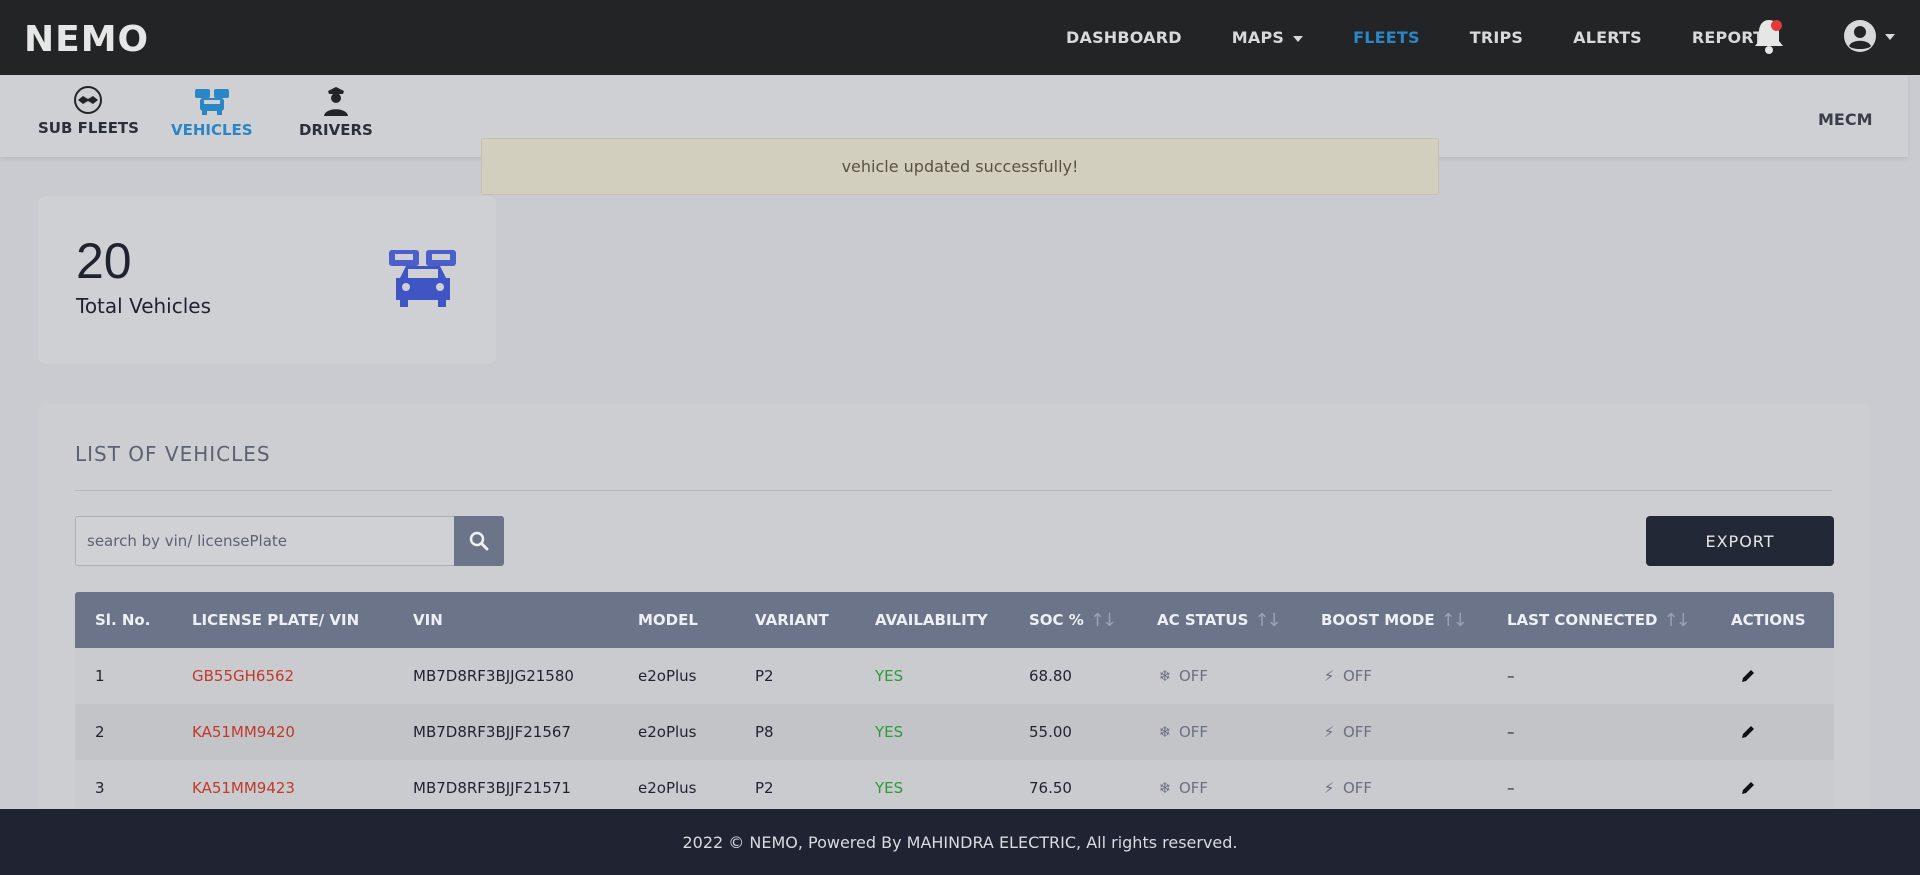  I want to click on col-availability: AVAILABILITY, so click(931, 620).